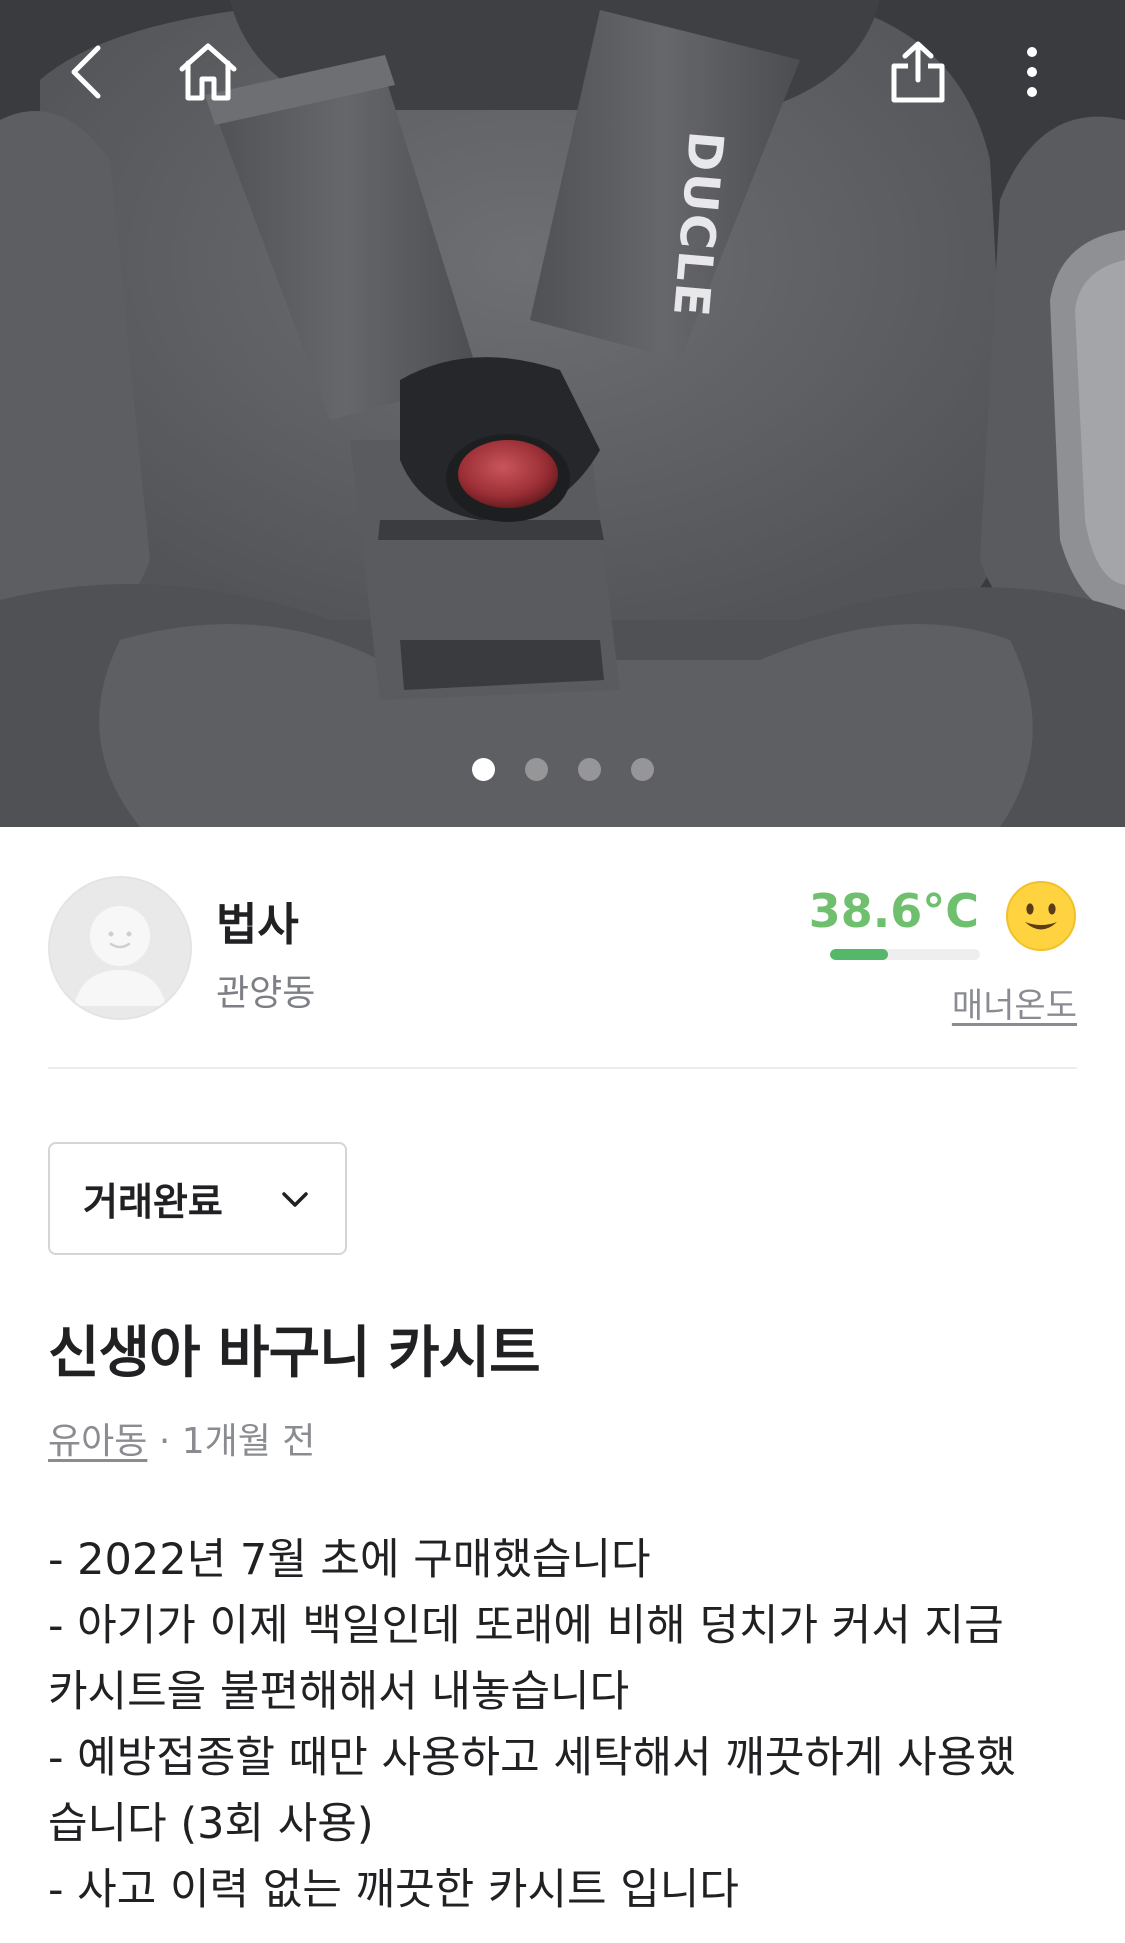 The height and width of the screenshot is (1943, 1125). I want to click on top-navigation-bar, so click(562, 75).